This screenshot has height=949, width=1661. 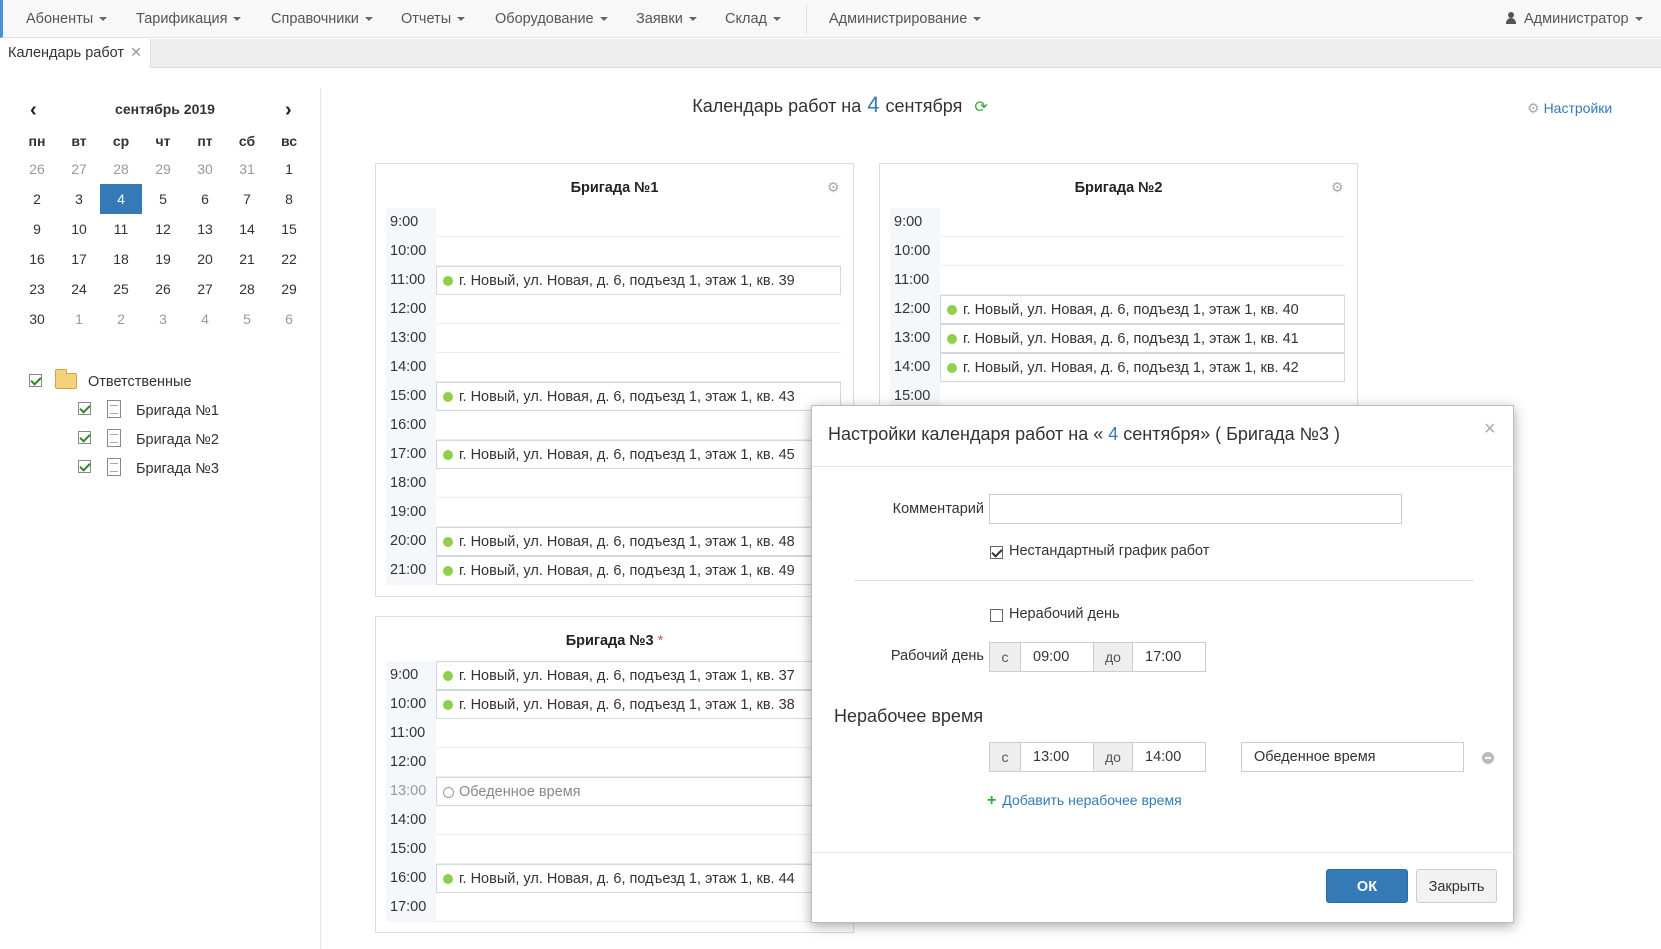 What do you see at coordinates (79, 289) in the screenshot?
I see `calendar-day: 24` at bounding box center [79, 289].